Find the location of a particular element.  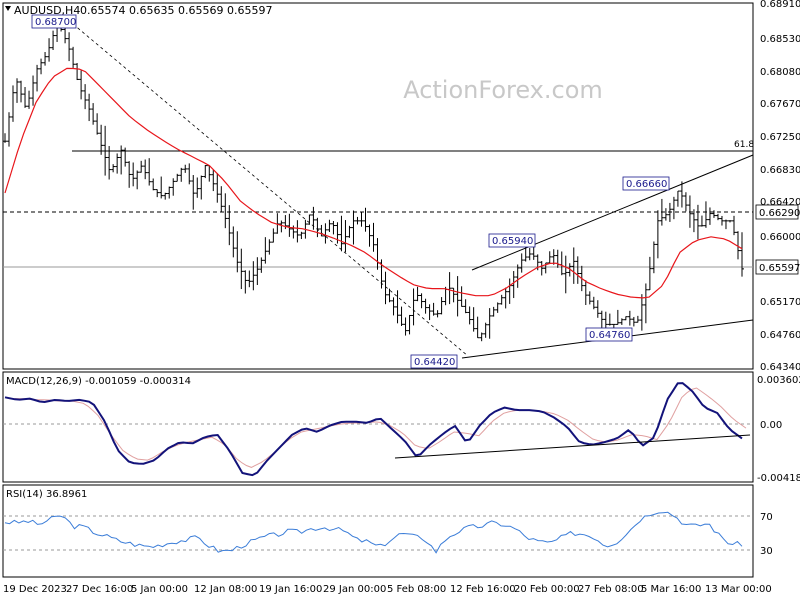

price-tick-label: 0.65170 is located at coordinates (780, 302).